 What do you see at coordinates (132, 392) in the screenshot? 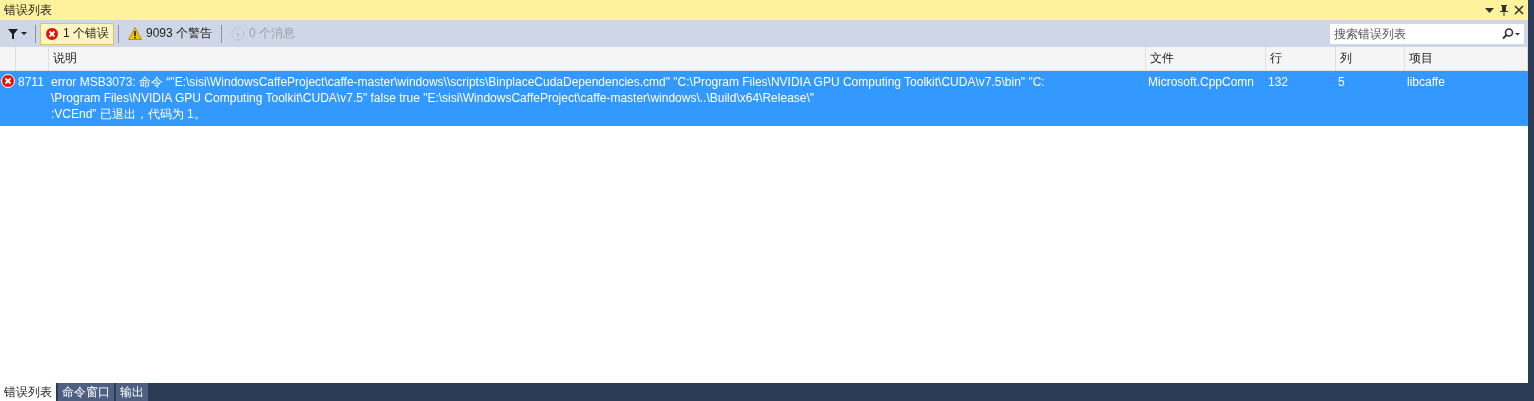
I see `panel-tab: 输出` at bounding box center [132, 392].